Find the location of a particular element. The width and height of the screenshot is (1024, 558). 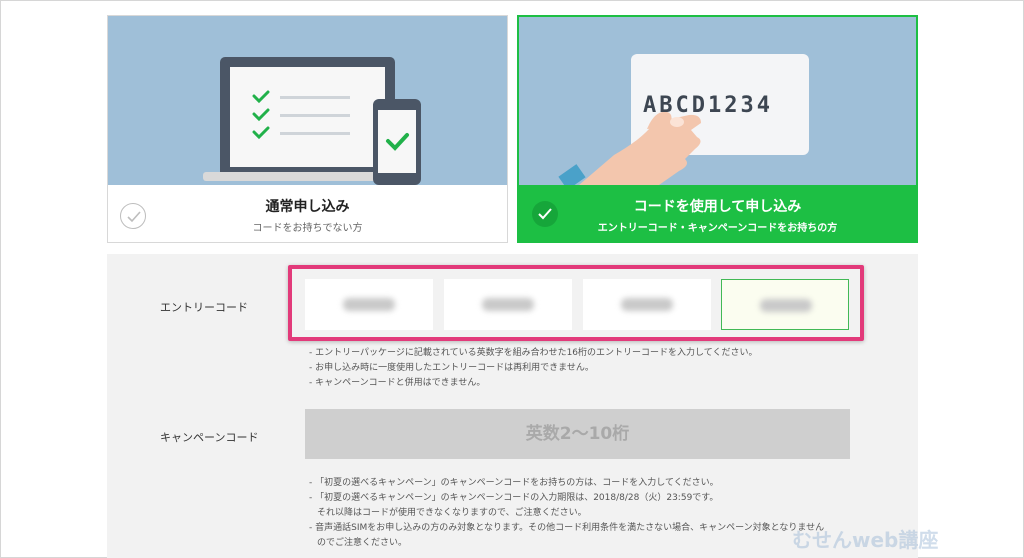

campaign-note: のでご注意ください。 is located at coordinates (362, 543).